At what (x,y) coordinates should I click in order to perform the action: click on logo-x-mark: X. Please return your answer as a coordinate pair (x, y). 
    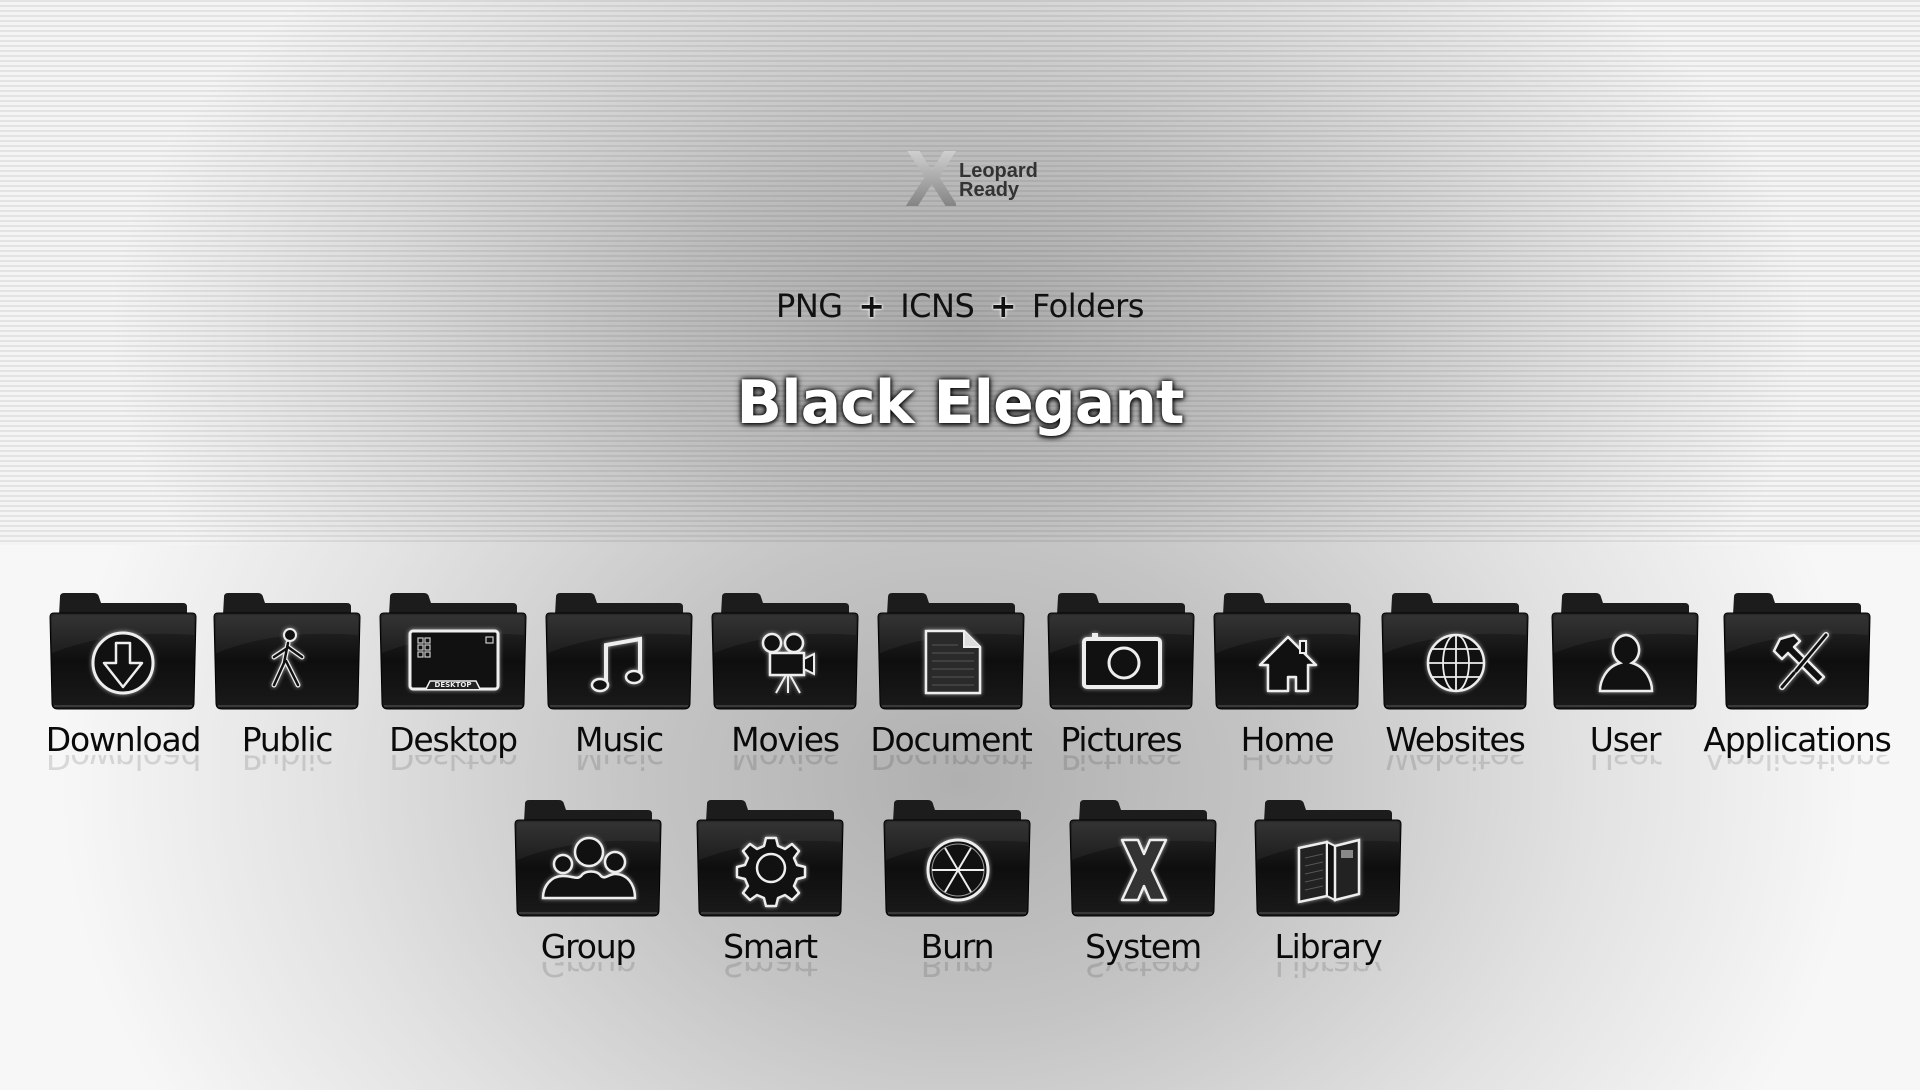
    Looking at the image, I should click on (931, 178).